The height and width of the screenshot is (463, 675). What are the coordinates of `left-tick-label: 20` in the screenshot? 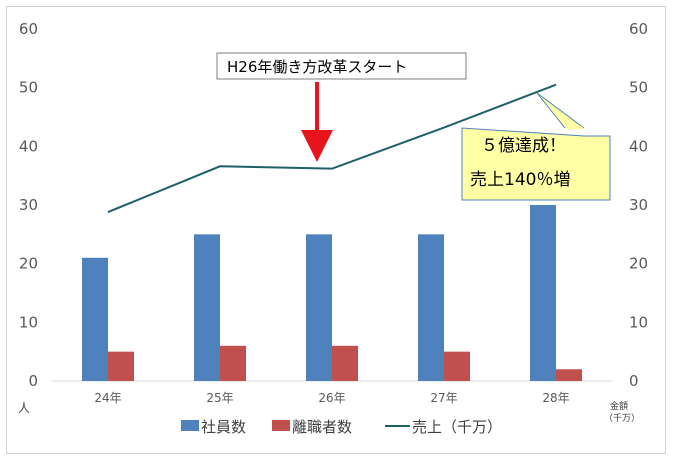 It's located at (28, 264).